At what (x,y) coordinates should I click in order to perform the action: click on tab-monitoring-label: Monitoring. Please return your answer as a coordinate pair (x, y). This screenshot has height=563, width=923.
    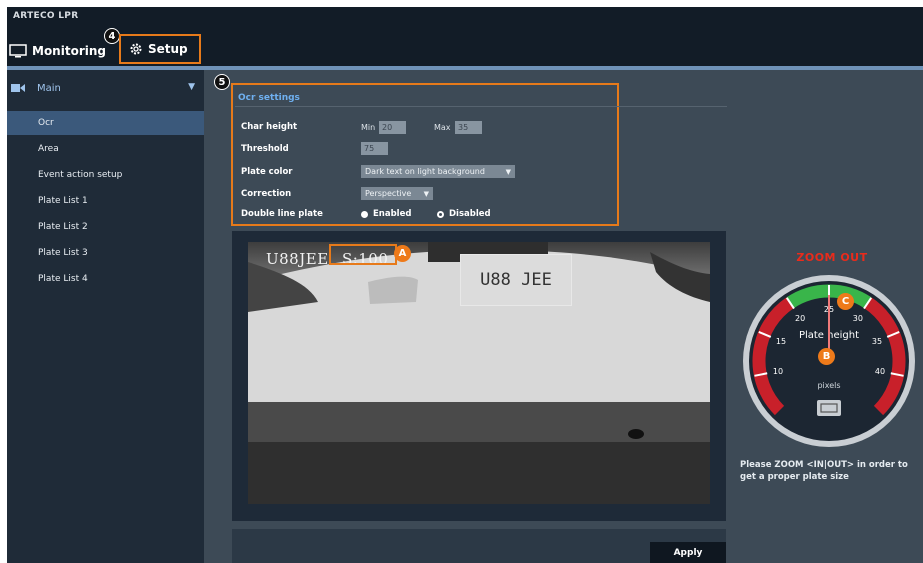
    Looking at the image, I should click on (69, 51).